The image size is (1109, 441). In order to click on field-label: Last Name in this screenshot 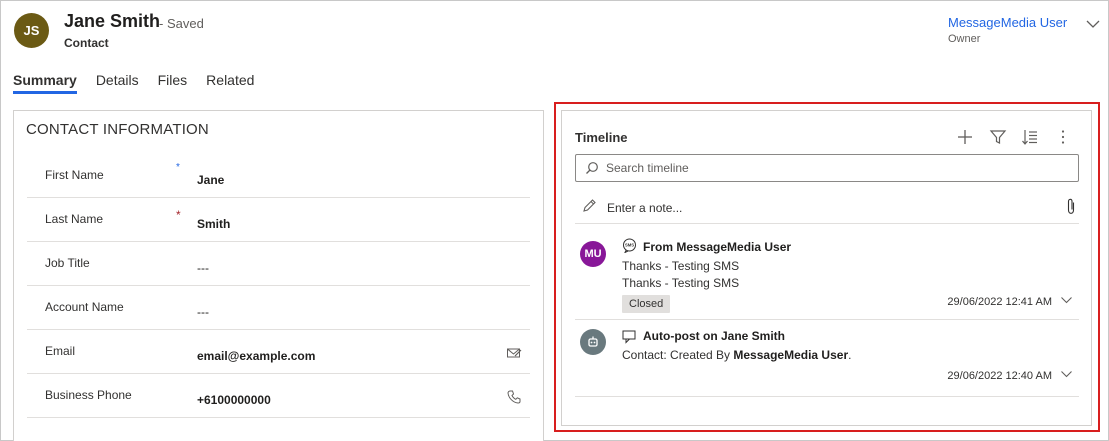, I will do `click(74, 219)`.